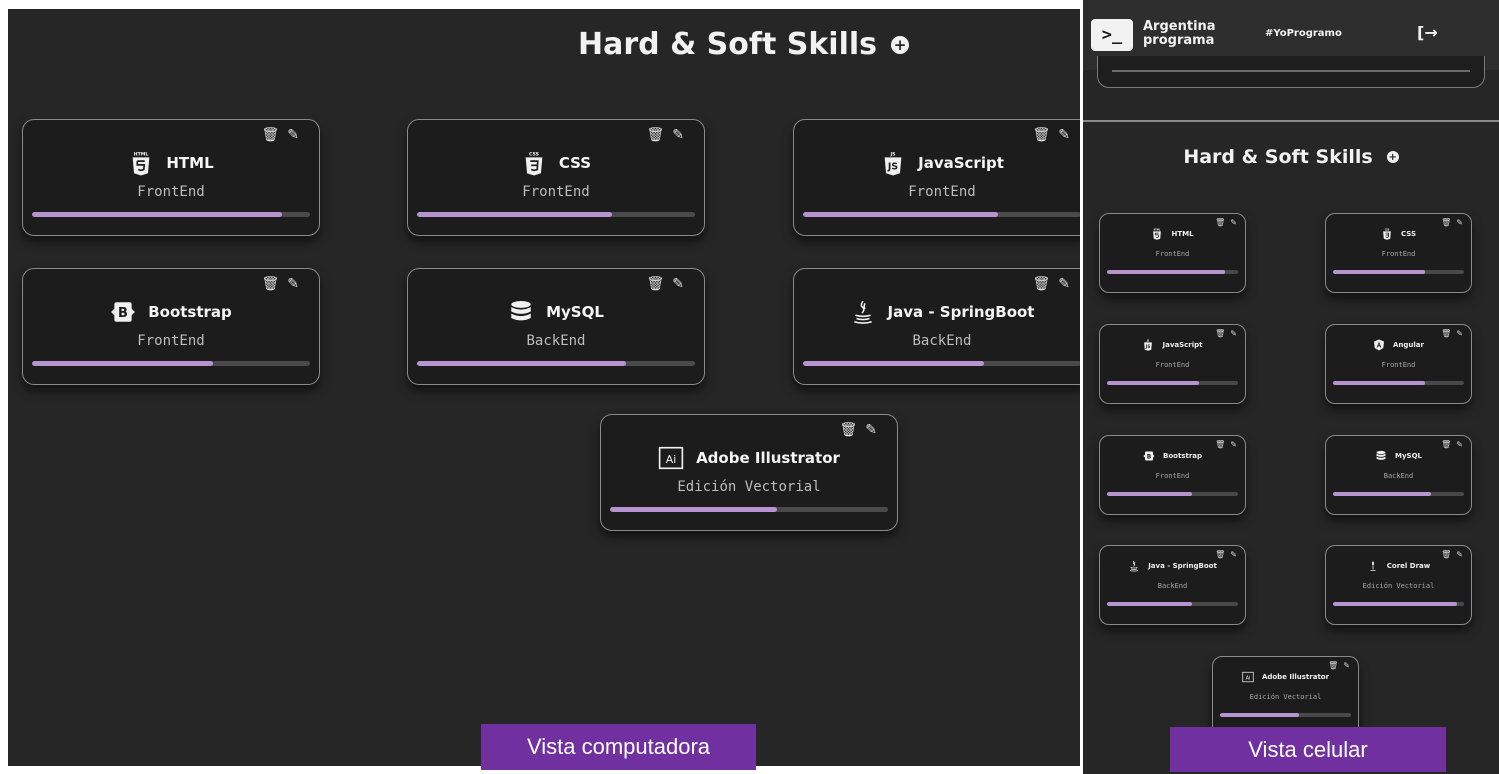 The height and width of the screenshot is (774, 1499). I want to click on skill-header: Corel Draw, so click(1398, 566).